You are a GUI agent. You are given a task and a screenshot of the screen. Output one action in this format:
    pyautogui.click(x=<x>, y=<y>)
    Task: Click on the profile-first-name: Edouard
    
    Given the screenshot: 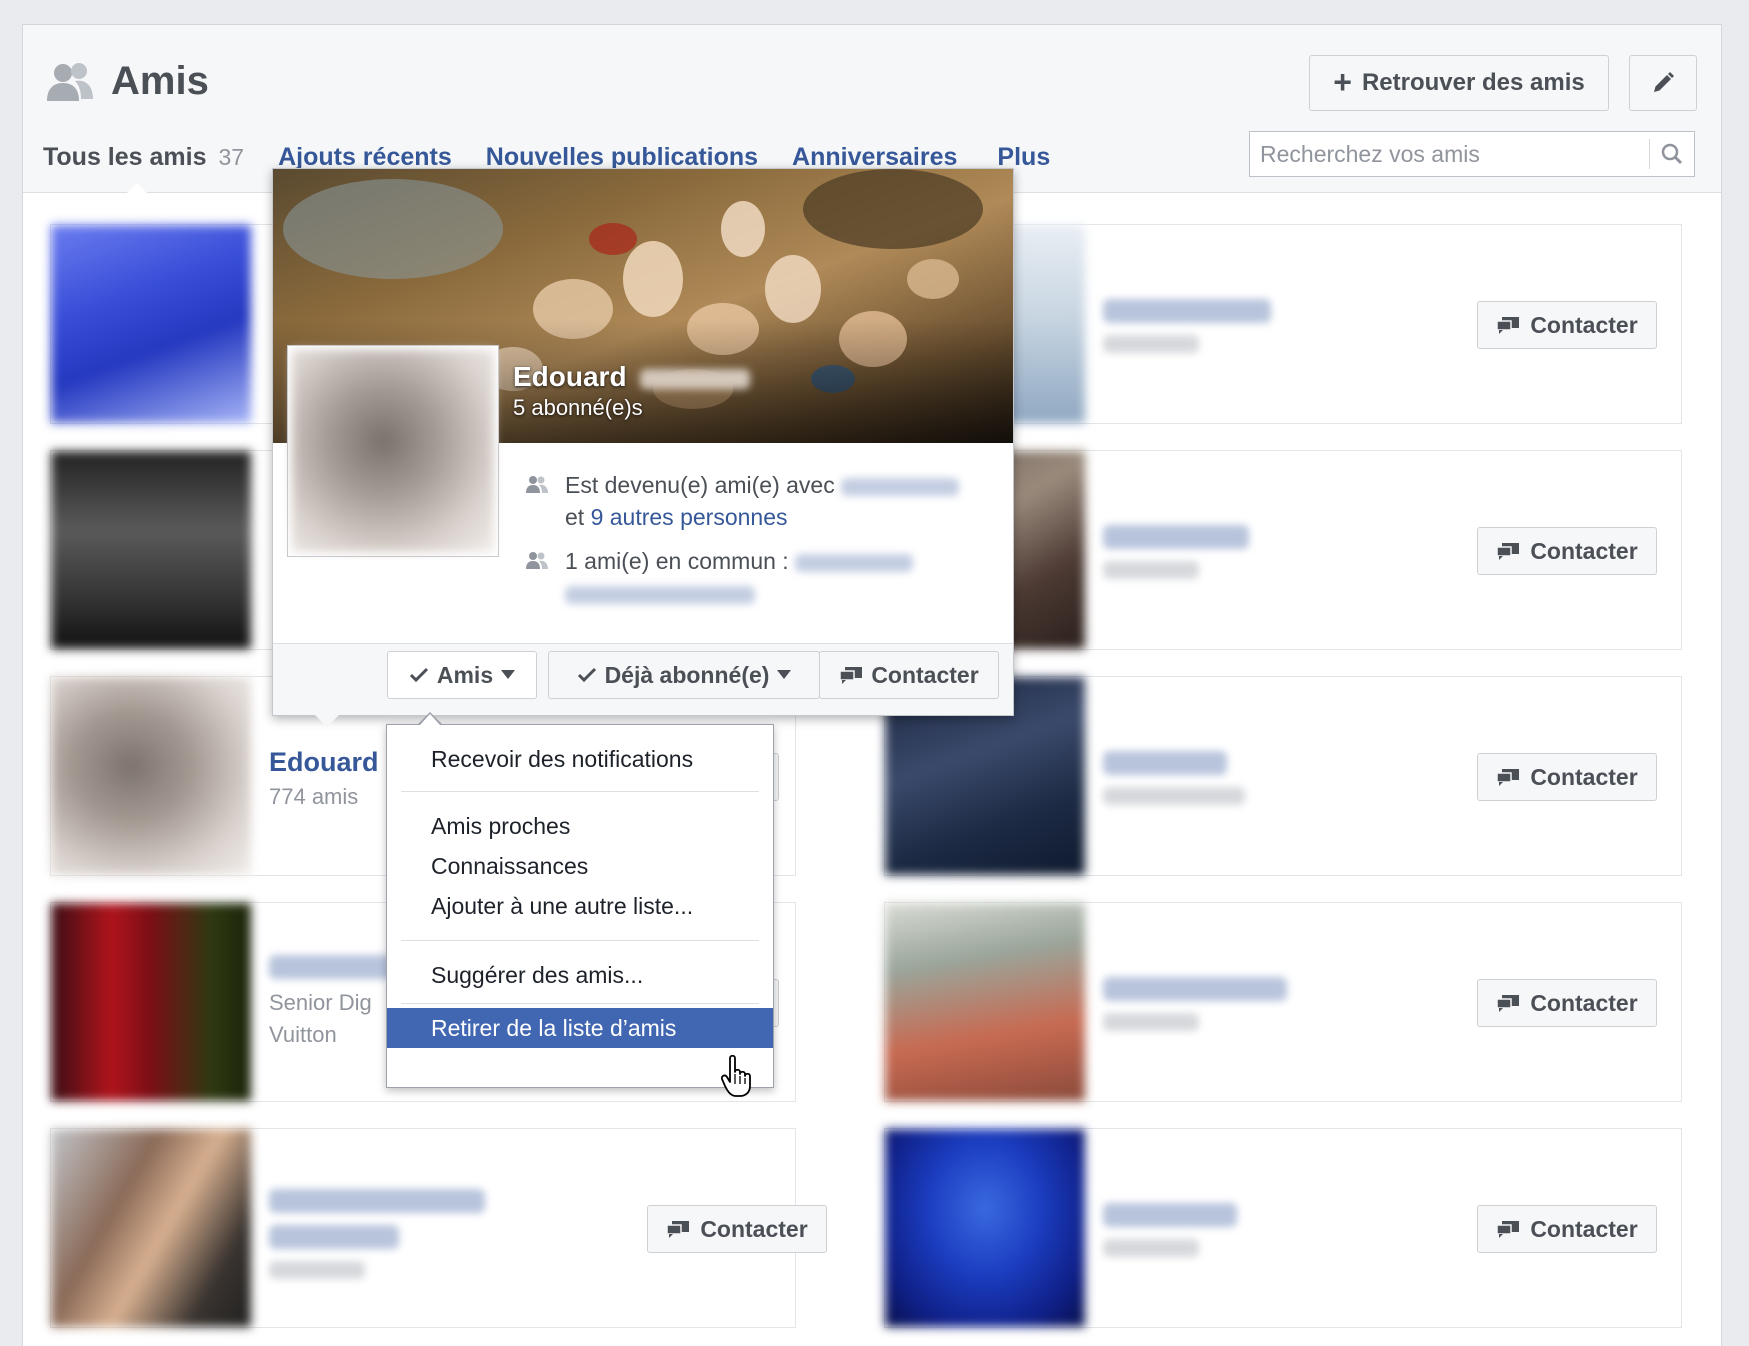 What is the action you would take?
    pyautogui.click(x=570, y=376)
    